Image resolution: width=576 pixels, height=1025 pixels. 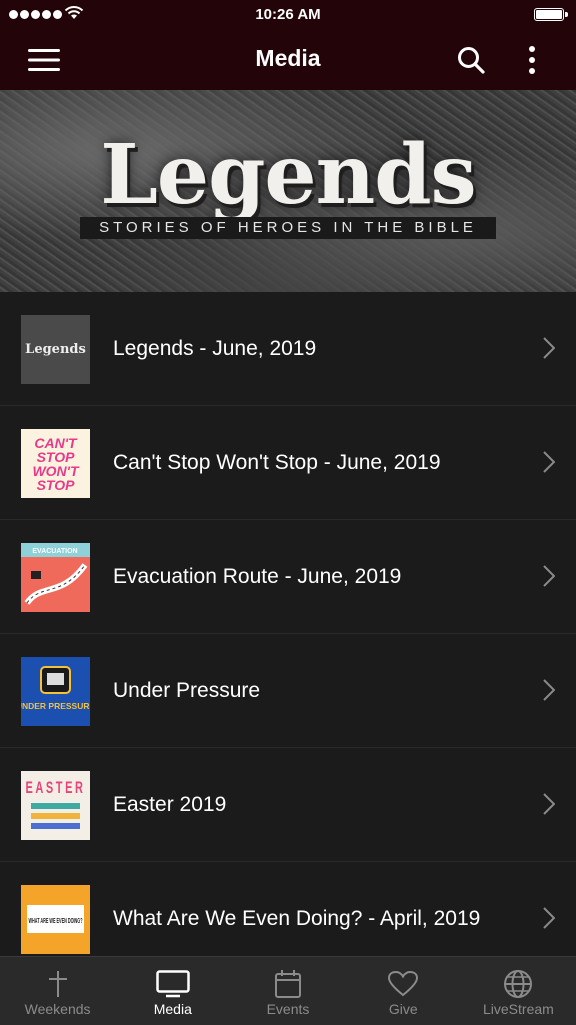 What do you see at coordinates (257, 576) in the screenshot?
I see `list-item-label: Evacuation Route - June, 2019` at bounding box center [257, 576].